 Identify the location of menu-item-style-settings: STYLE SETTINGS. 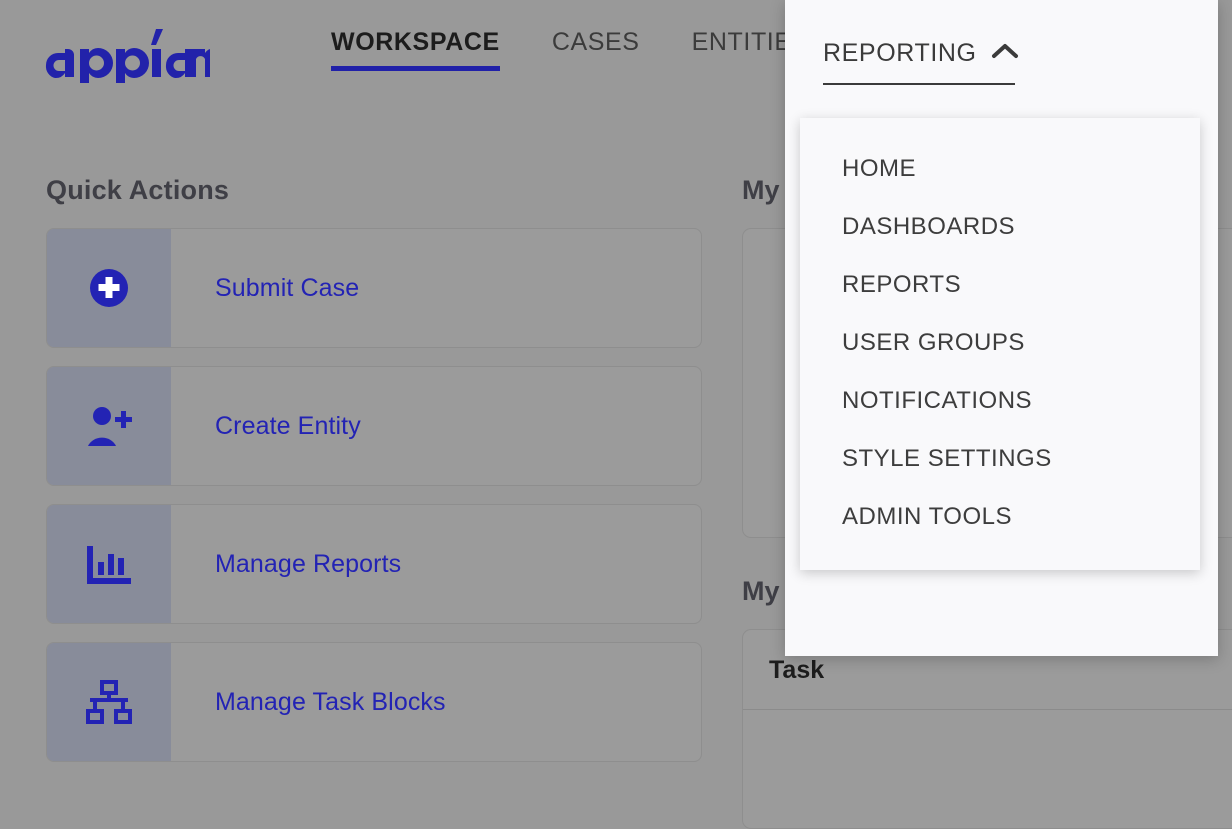
(1000, 459).